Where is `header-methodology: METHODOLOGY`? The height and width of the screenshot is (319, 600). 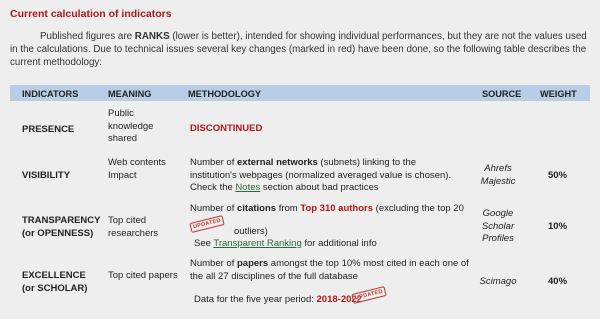
header-methodology: METHODOLOGY is located at coordinates (224, 94).